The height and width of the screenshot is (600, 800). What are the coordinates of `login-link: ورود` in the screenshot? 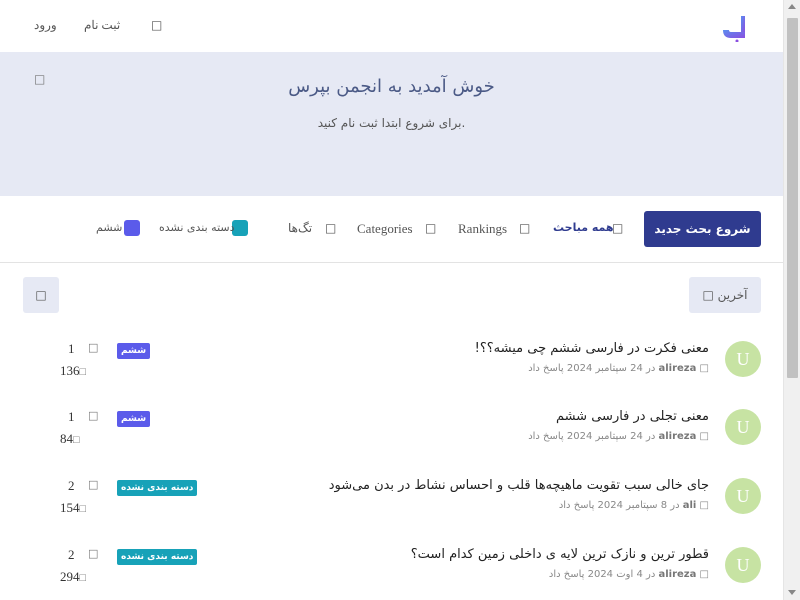 It's located at (45, 25).